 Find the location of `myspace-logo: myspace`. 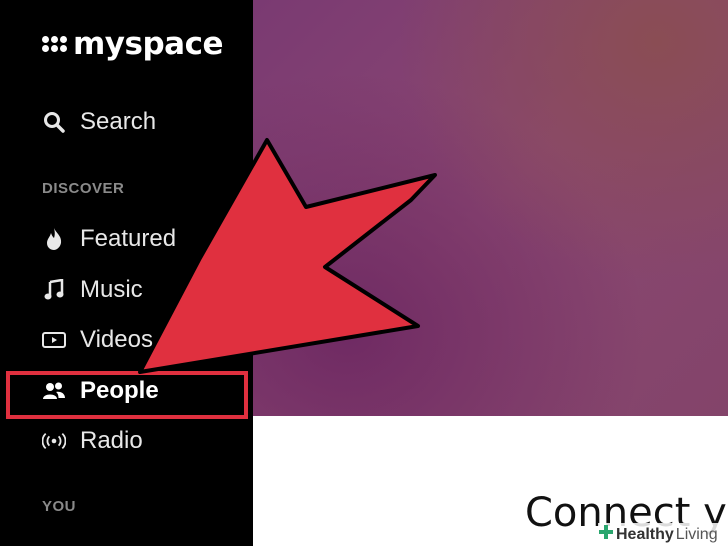

myspace-logo: myspace is located at coordinates (132, 44).